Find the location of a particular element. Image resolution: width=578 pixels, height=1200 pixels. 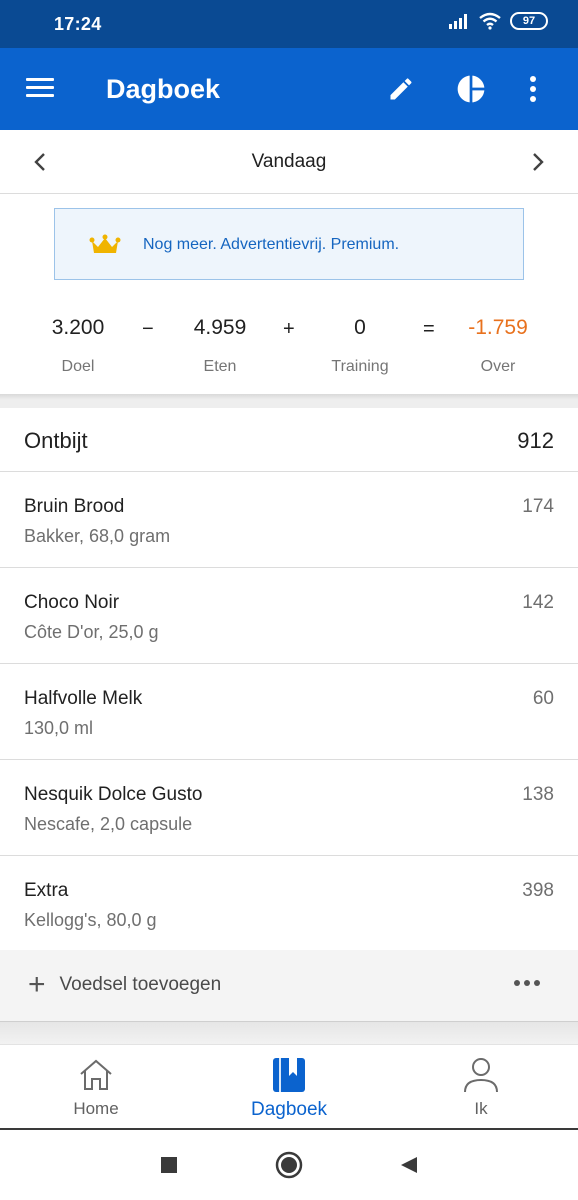

recent-apps-button is located at coordinates (169, 1165).